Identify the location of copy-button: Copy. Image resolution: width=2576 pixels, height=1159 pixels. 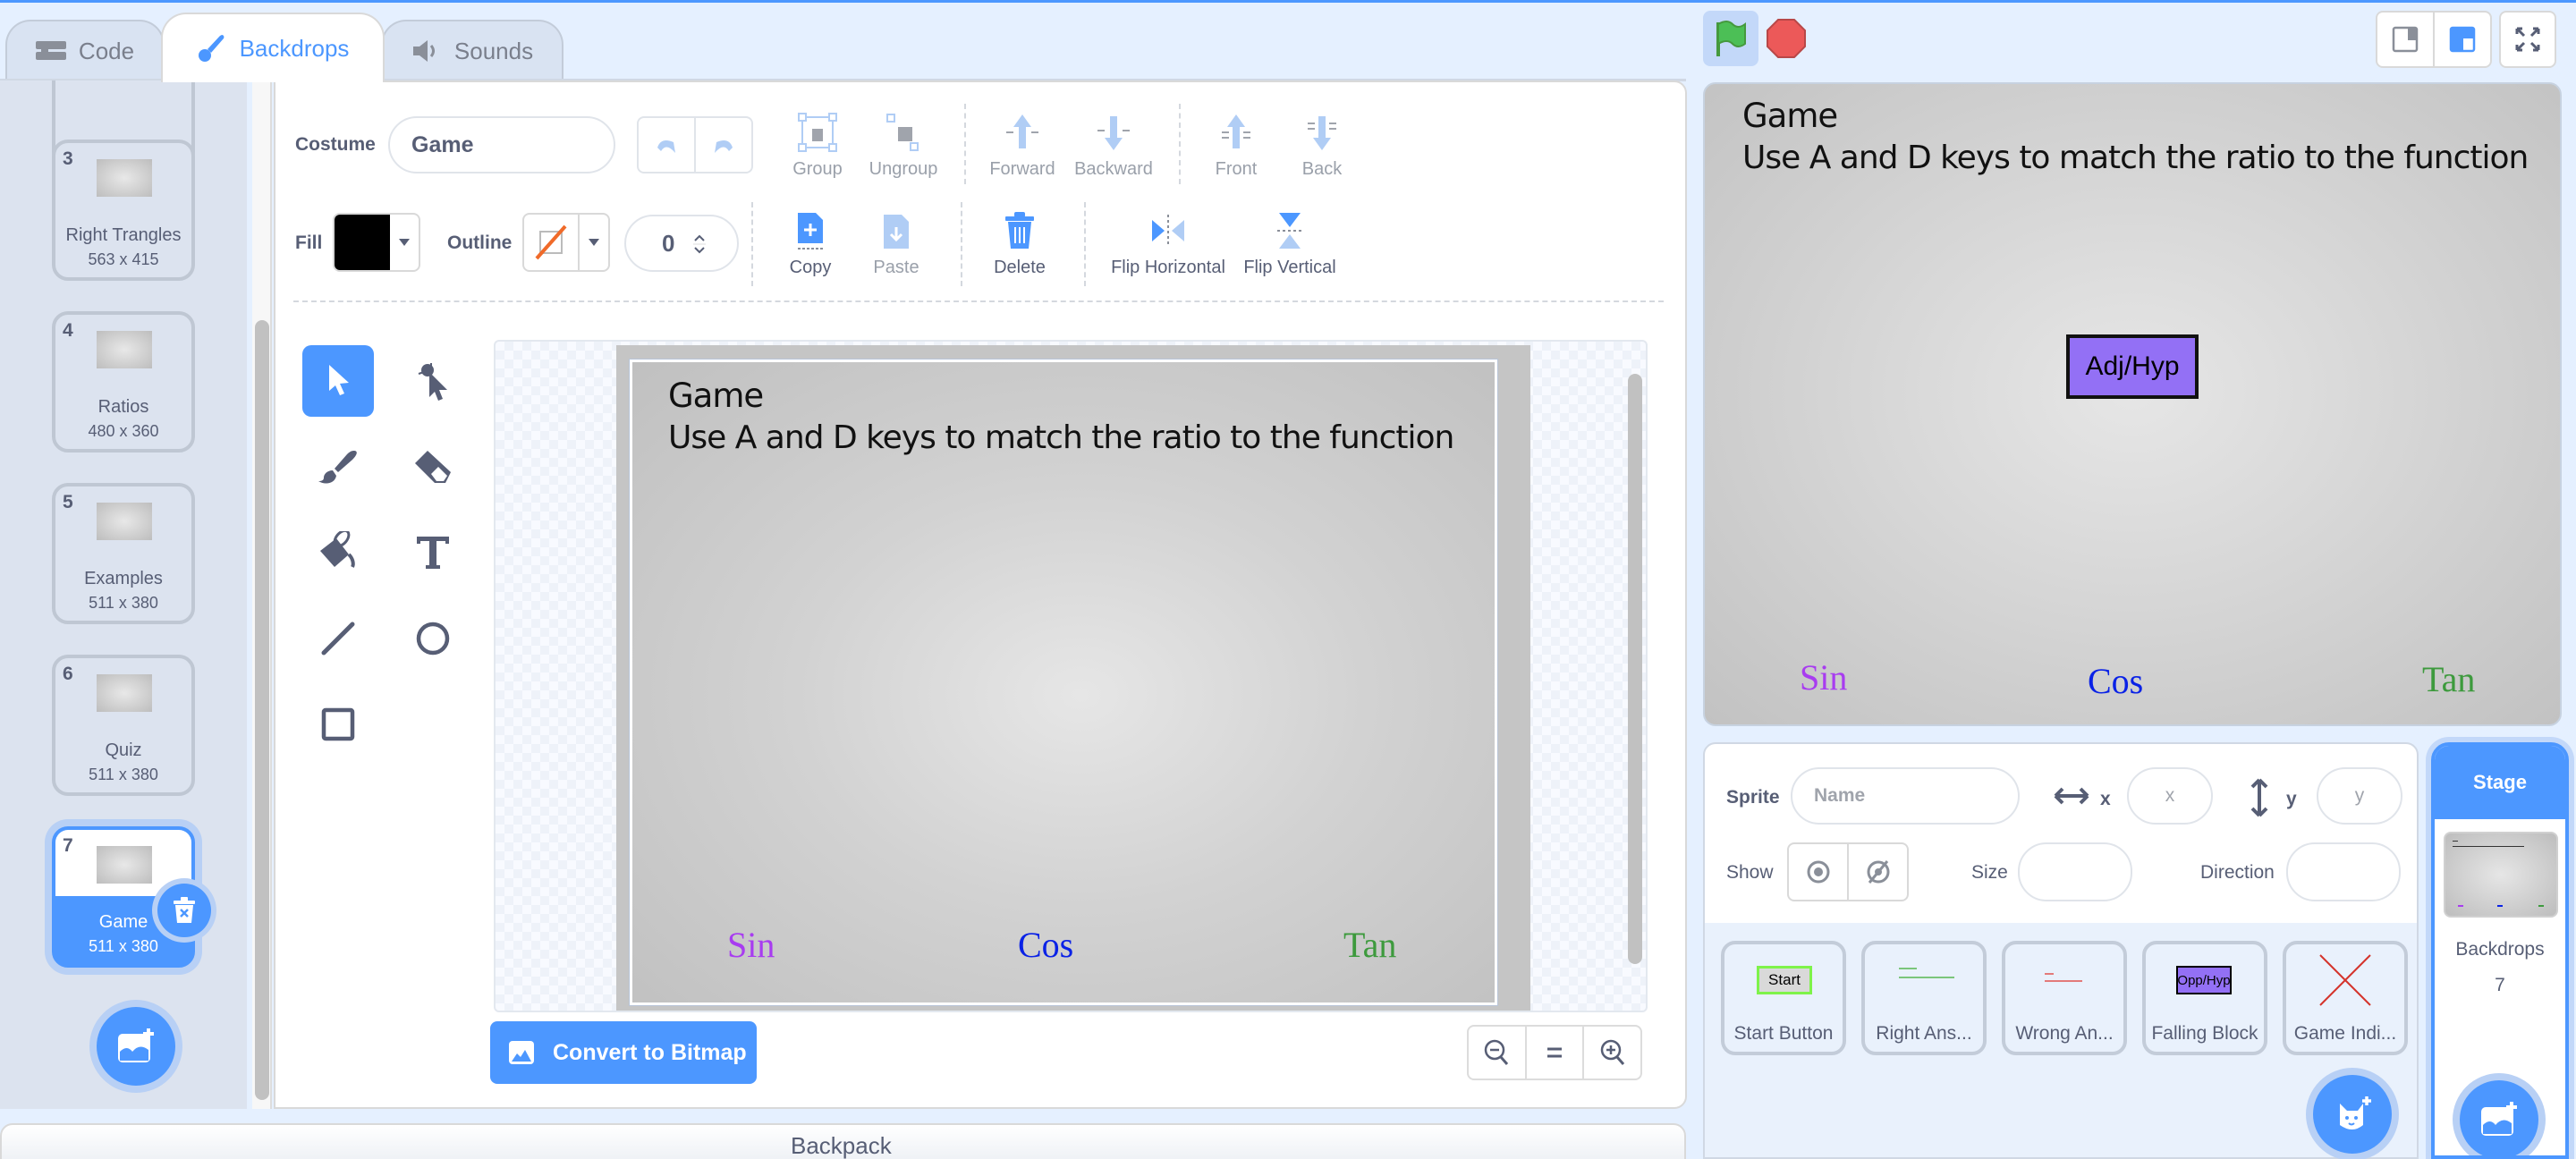
(810, 244).